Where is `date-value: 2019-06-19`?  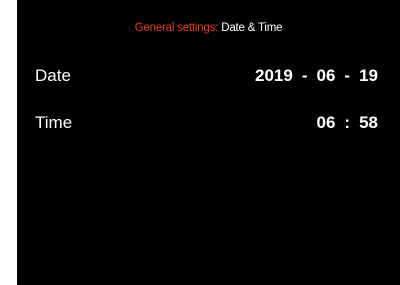 date-value: 2019-06-19 is located at coordinates (316, 76).